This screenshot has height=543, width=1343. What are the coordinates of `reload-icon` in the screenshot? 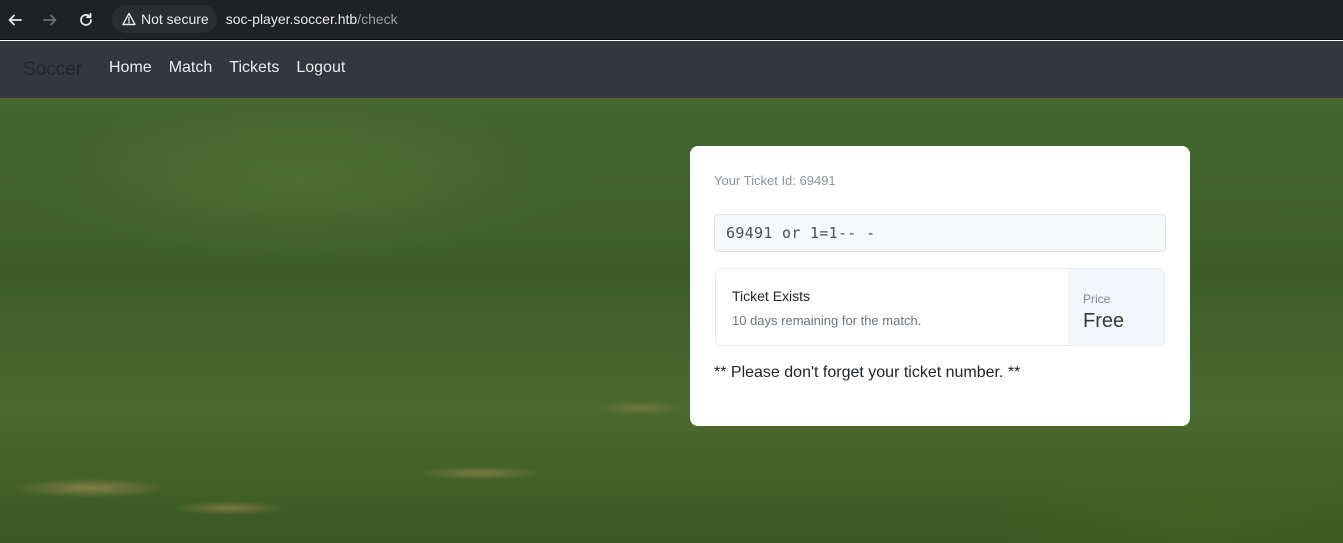 It's located at (86, 19).